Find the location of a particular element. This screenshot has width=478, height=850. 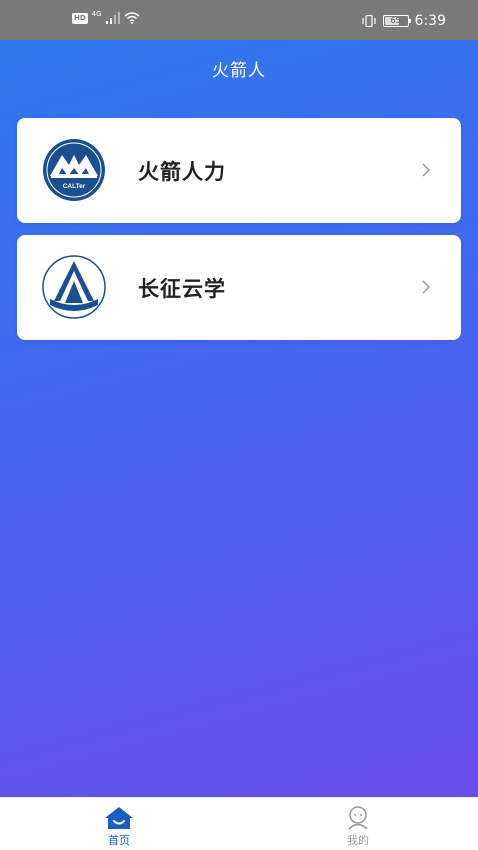

tab-home-label: 首页 is located at coordinates (119, 840).